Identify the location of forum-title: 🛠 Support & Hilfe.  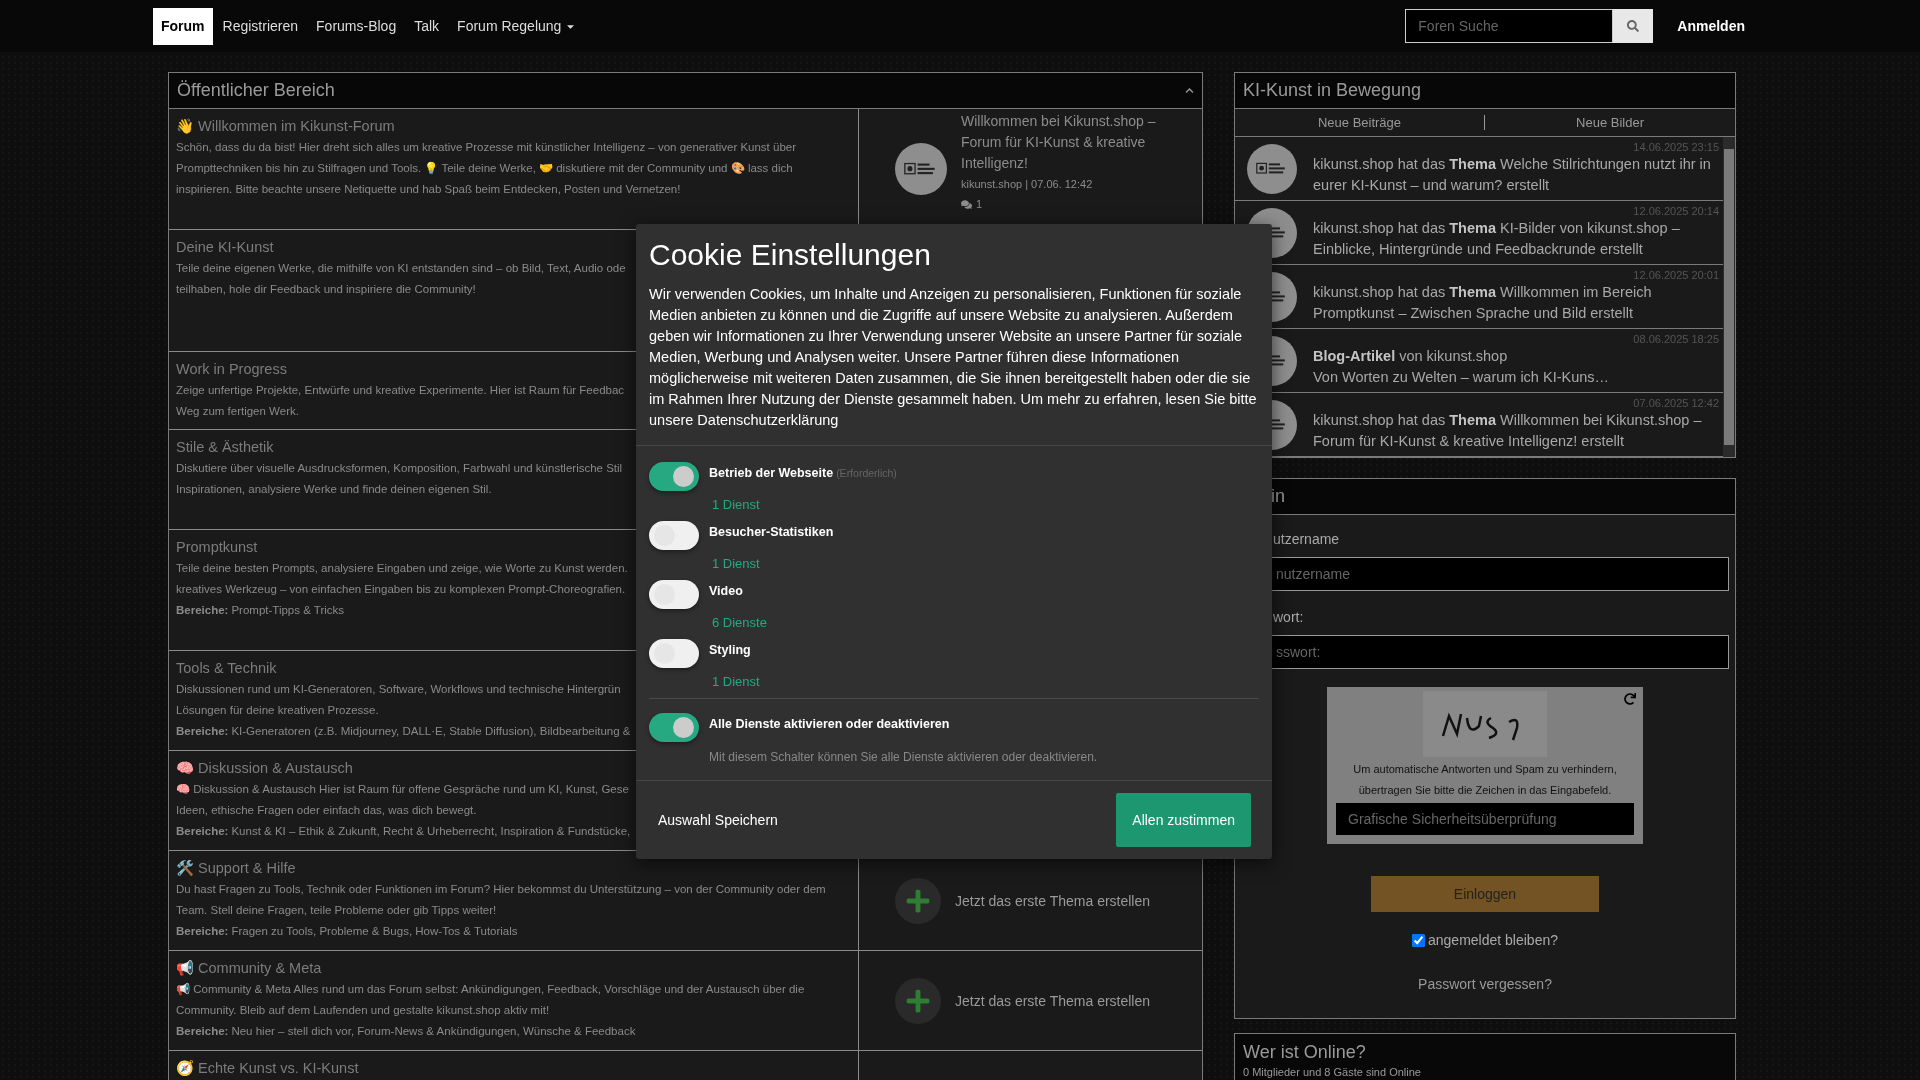
(236, 868).